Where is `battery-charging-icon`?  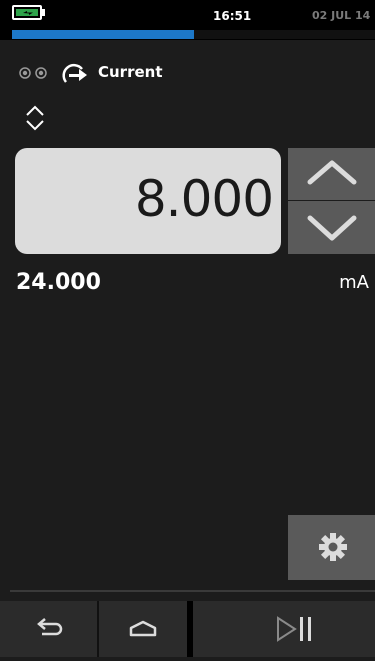 battery-charging-icon is located at coordinates (27, 12).